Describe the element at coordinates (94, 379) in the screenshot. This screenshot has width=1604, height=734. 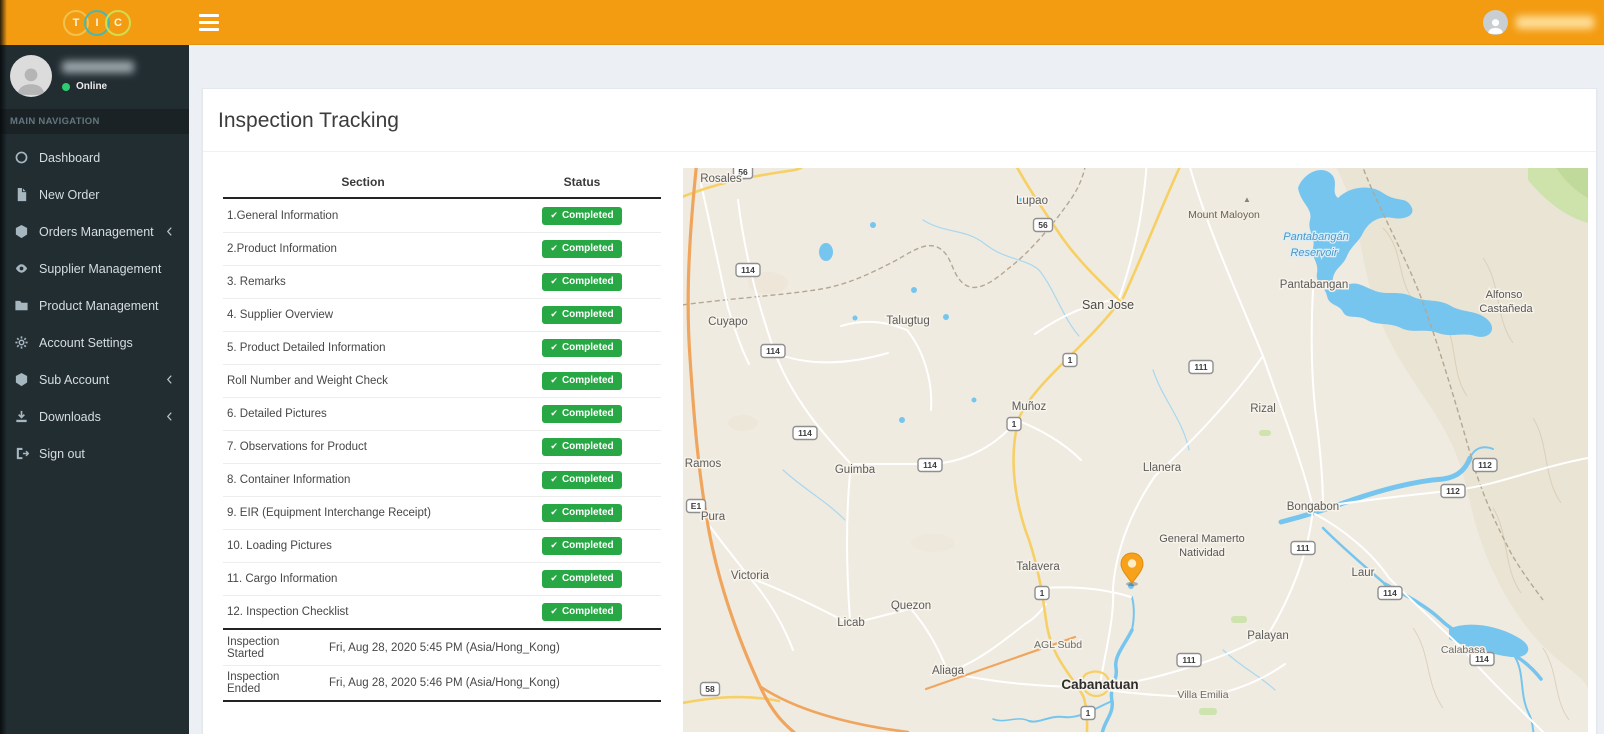
I see `sidebar-item-sub-account: Sub Account` at that location.